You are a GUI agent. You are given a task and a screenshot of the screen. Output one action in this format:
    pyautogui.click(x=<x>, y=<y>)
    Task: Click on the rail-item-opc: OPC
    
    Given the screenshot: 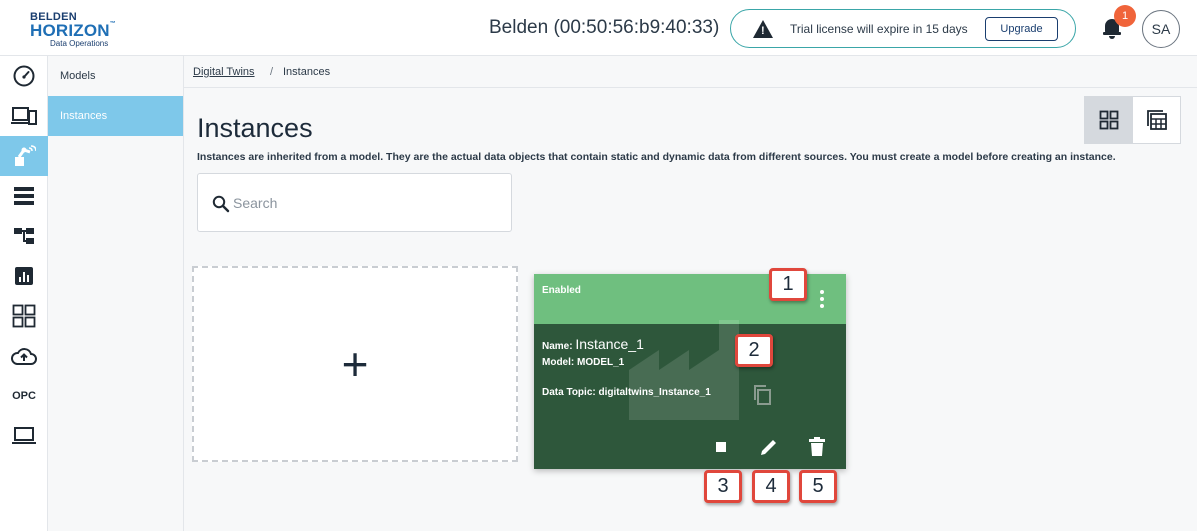 What is the action you would take?
    pyautogui.click(x=24, y=396)
    